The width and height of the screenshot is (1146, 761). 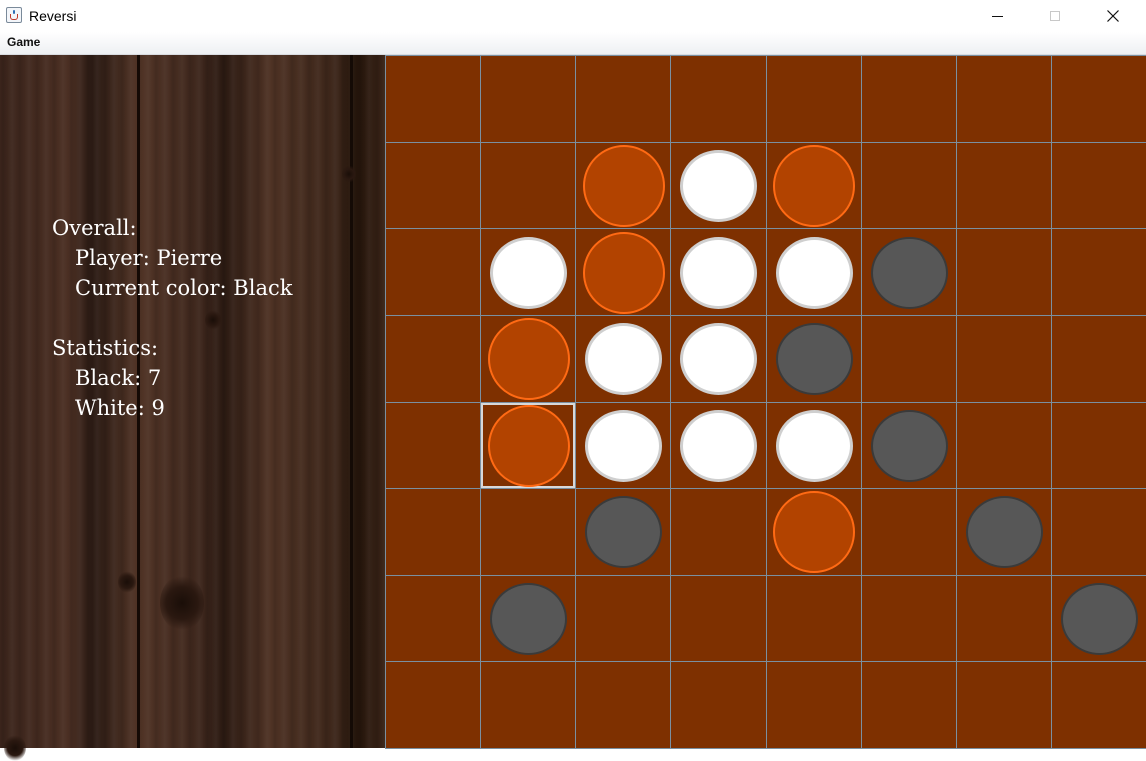 I want to click on cup-mark, so click(x=14, y=17).